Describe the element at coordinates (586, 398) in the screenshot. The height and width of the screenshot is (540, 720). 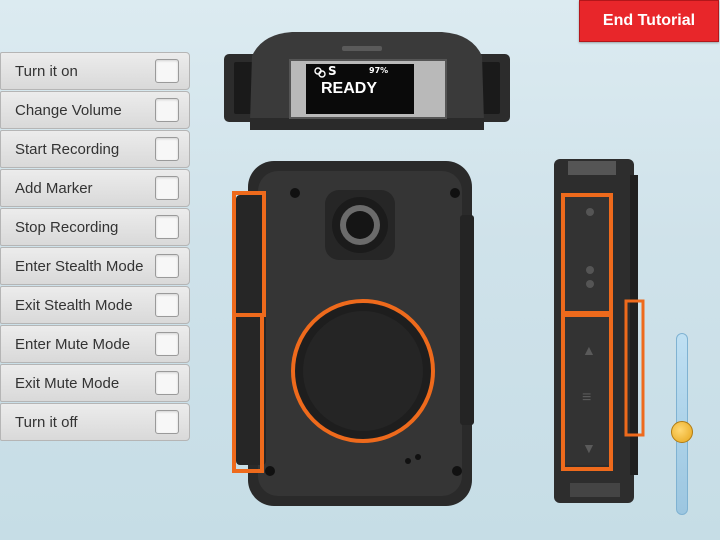
I see `menu-icon: ≡` at that location.